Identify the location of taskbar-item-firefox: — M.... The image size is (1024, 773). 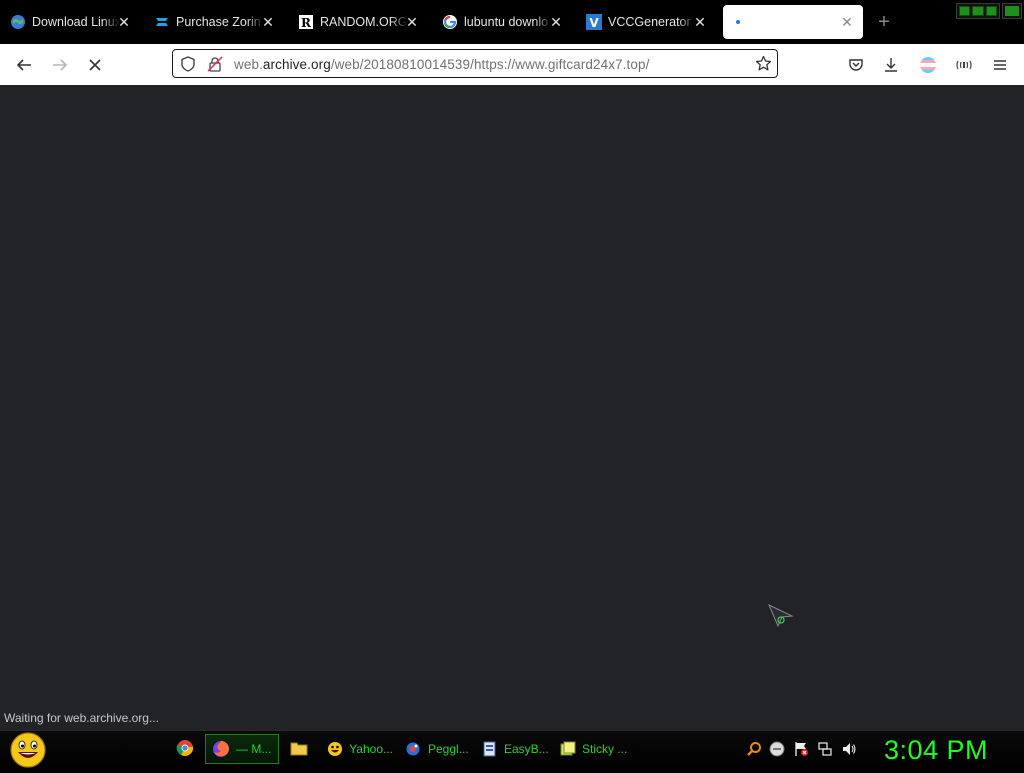
(242, 749).